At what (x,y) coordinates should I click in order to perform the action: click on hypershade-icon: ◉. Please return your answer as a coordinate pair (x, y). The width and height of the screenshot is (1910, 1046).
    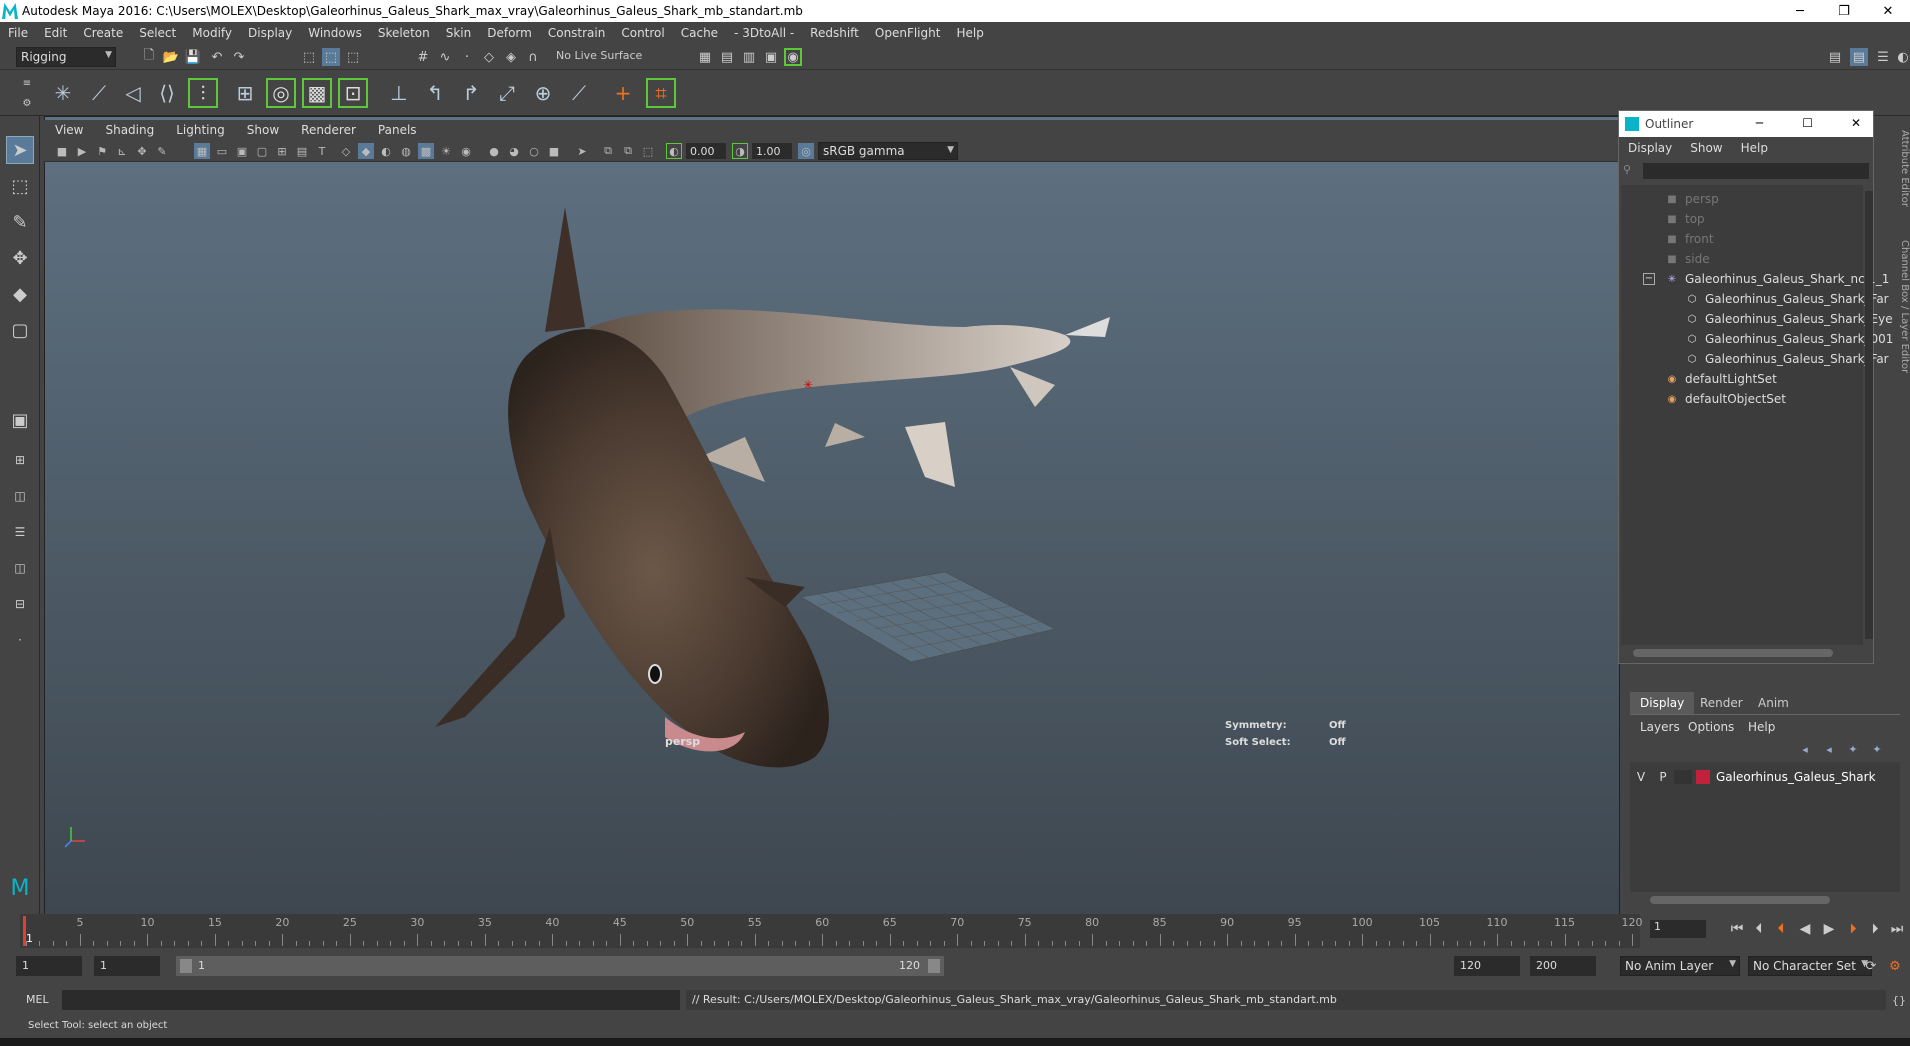
    Looking at the image, I should click on (793, 57).